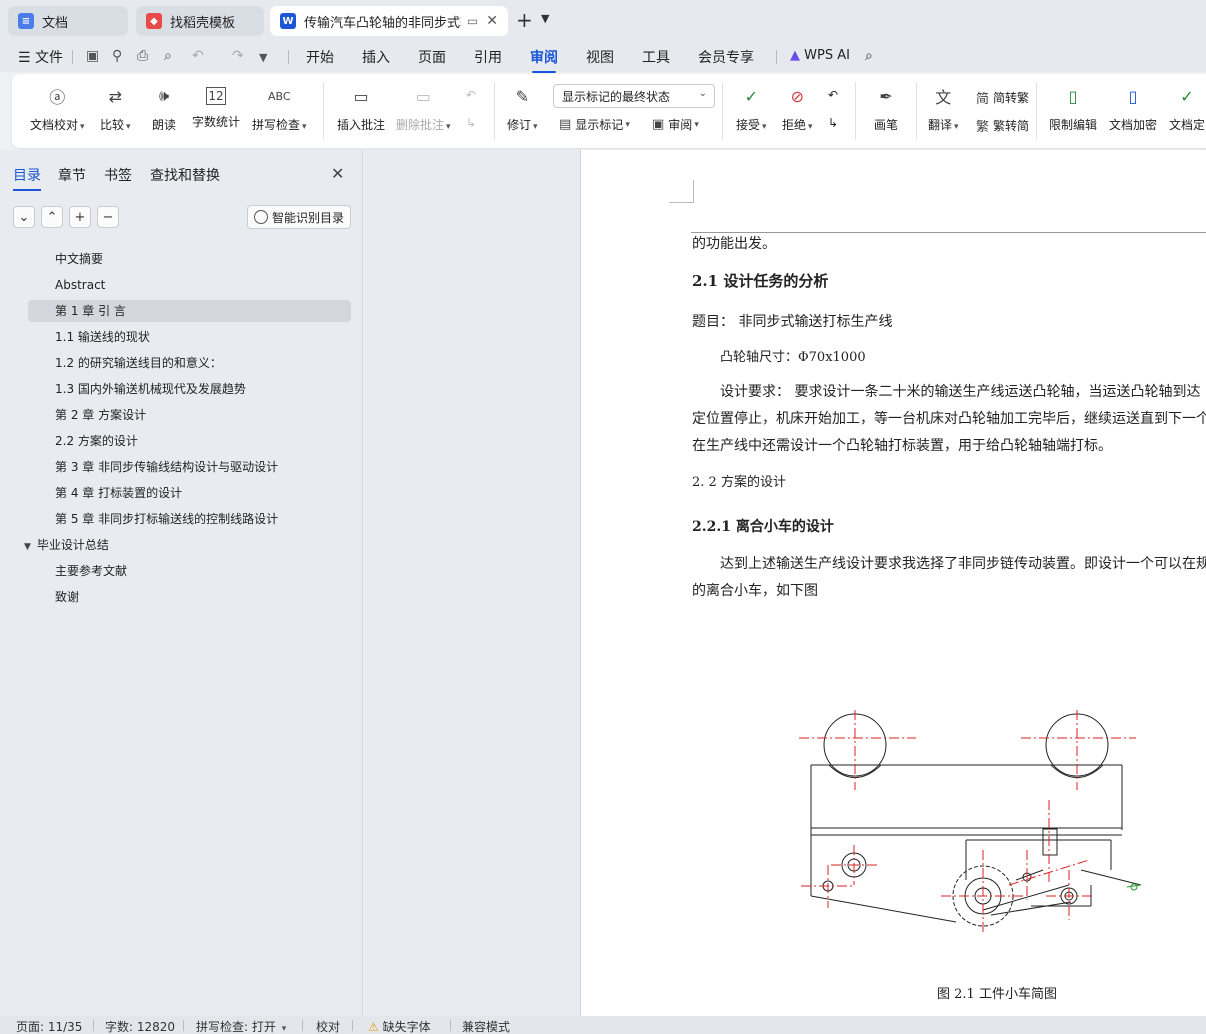  I want to click on collapse-down-button: ⌄, so click(24, 217).